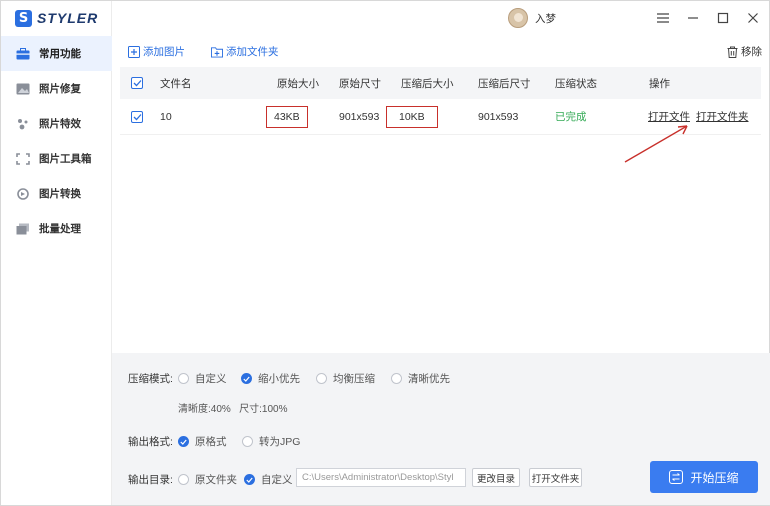  I want to click on dir-option-original: 原文件夹, so click(207, 479).